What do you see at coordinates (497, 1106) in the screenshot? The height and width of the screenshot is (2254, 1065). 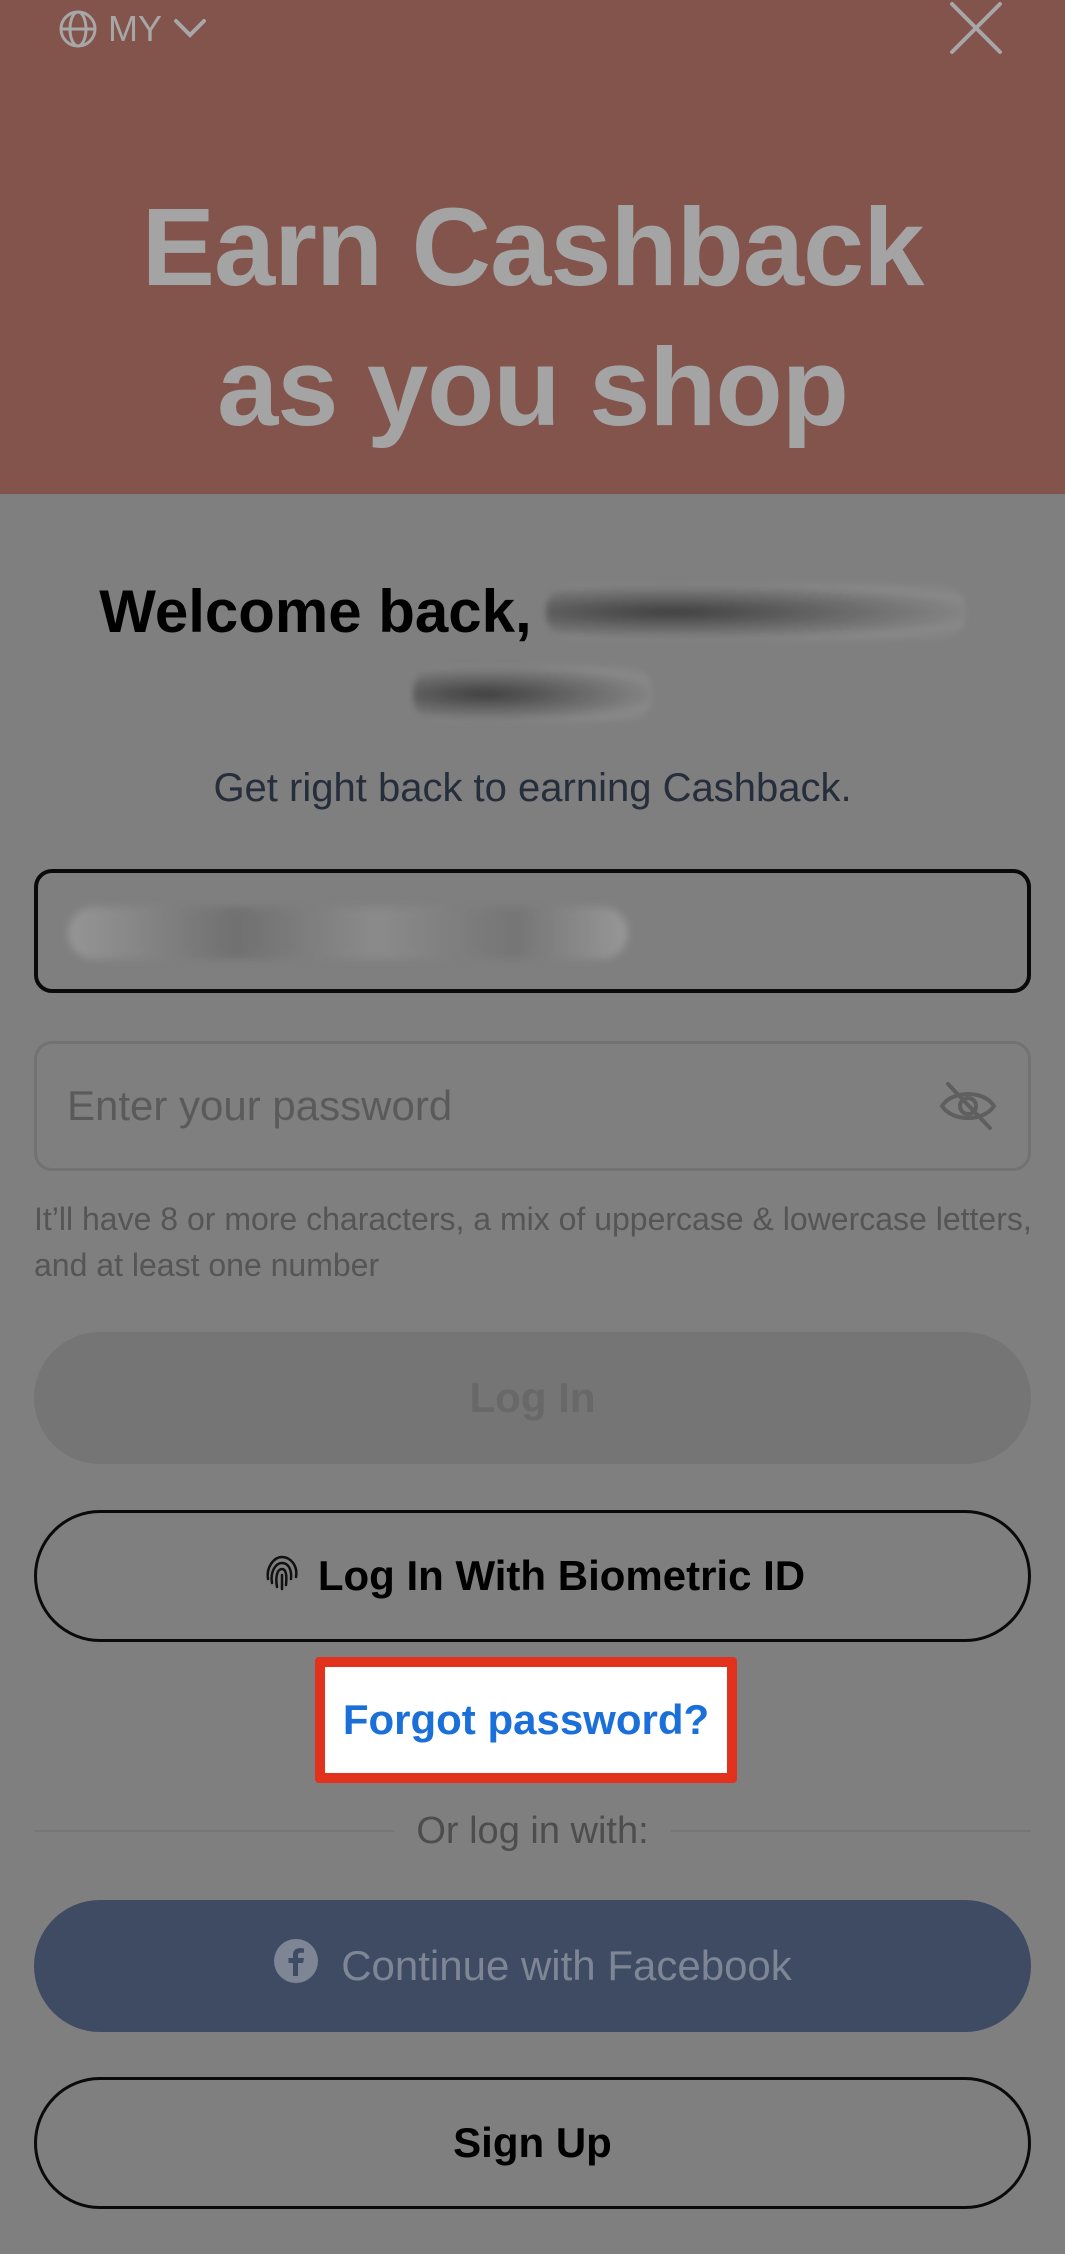 I see `password-input` at bounding box center [497, 1106].